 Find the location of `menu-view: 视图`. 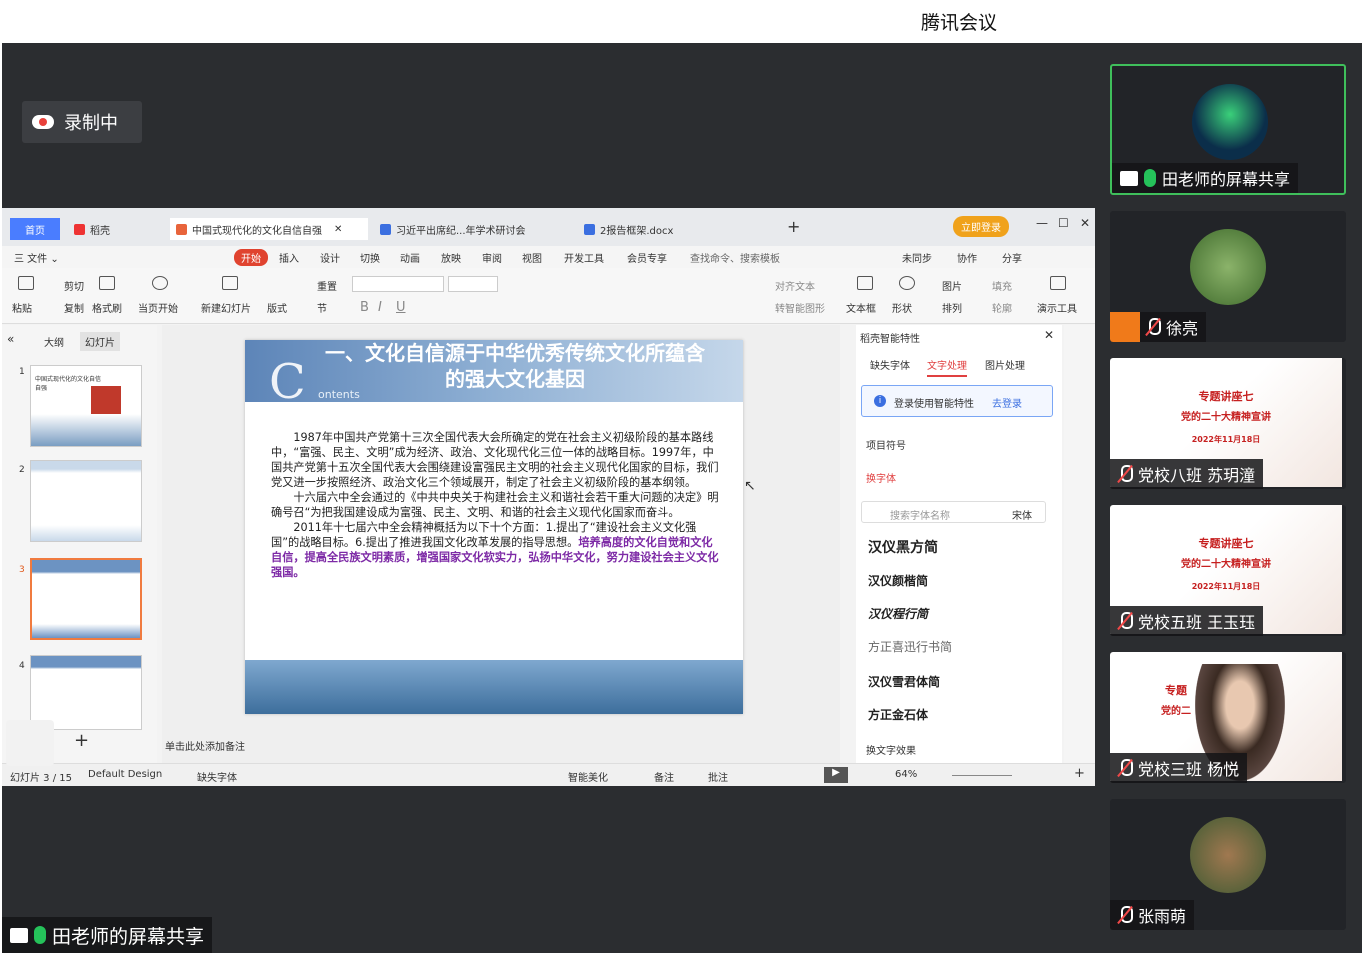

menu-view: 视图 is located at coordinates (532, 257).